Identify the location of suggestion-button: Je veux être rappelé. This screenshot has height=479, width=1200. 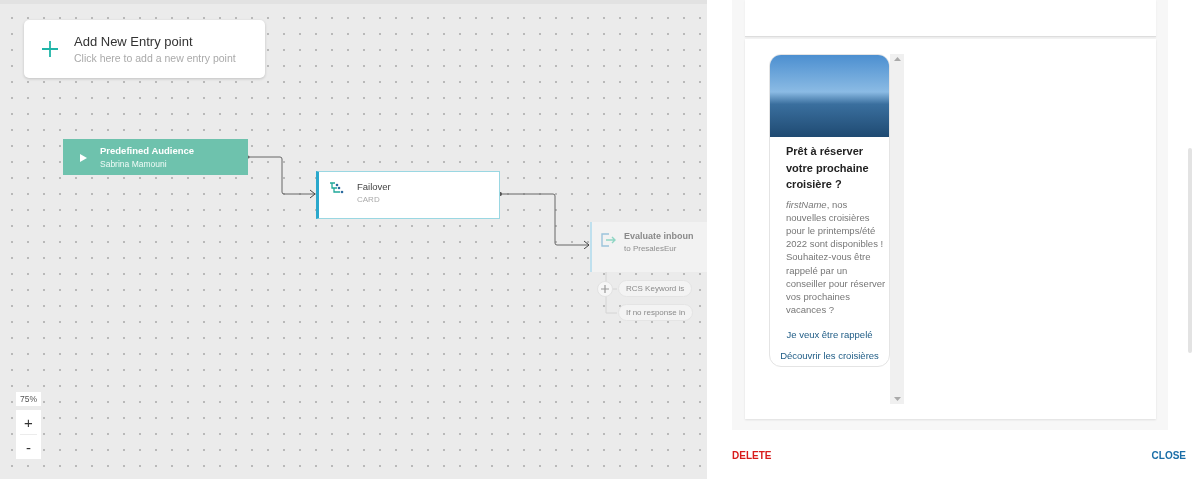
(829, 335).